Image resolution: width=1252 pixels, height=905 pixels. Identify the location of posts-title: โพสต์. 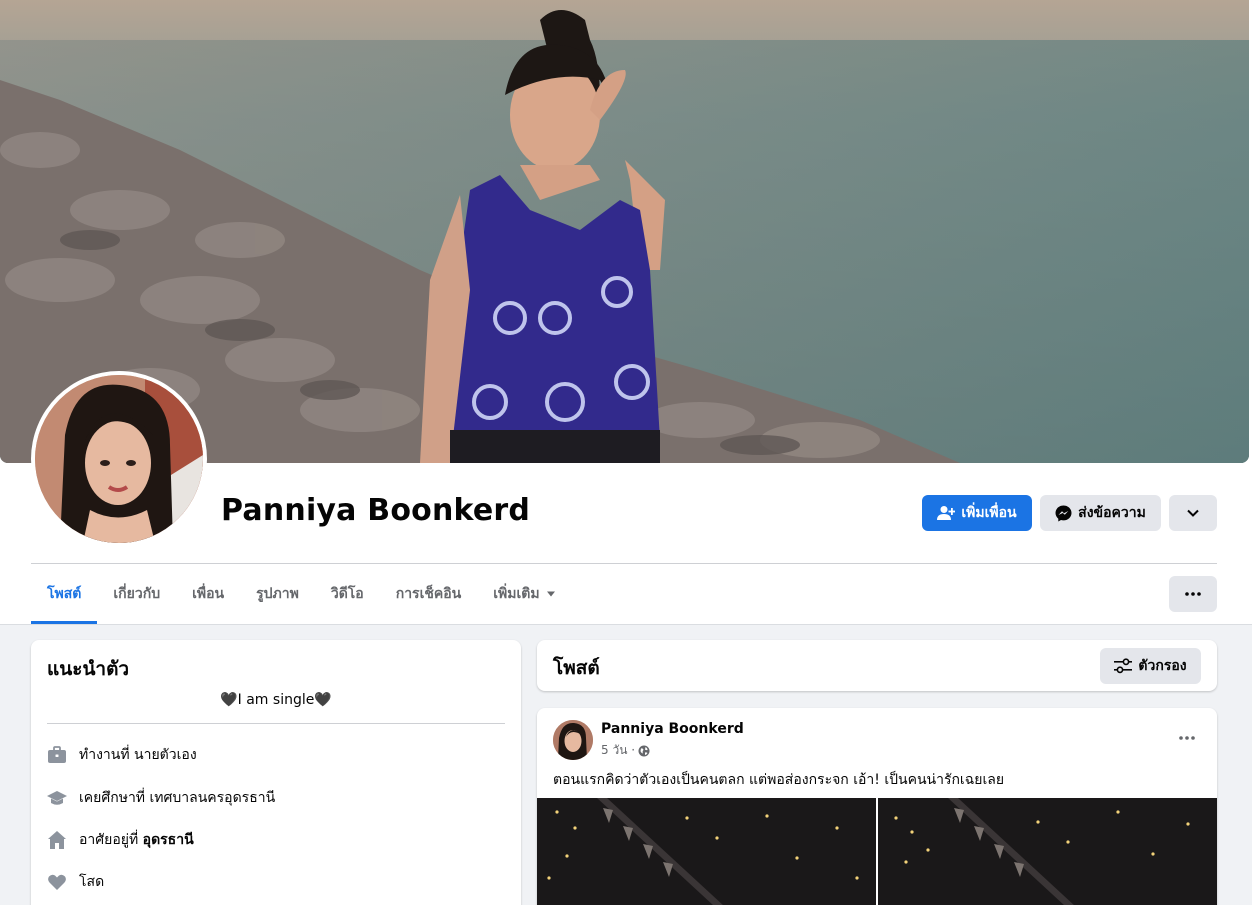
(576, 668).